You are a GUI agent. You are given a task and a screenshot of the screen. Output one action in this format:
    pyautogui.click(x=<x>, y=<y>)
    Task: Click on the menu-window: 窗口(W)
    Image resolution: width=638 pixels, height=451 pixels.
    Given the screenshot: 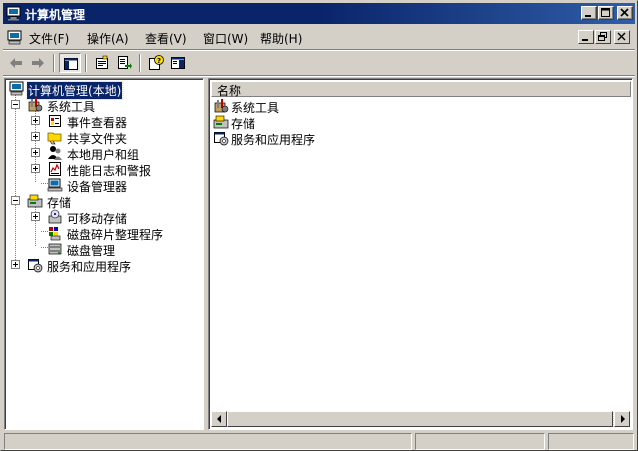 What is the action you would take?
    pyautogui.click(x=225, y=38)
    